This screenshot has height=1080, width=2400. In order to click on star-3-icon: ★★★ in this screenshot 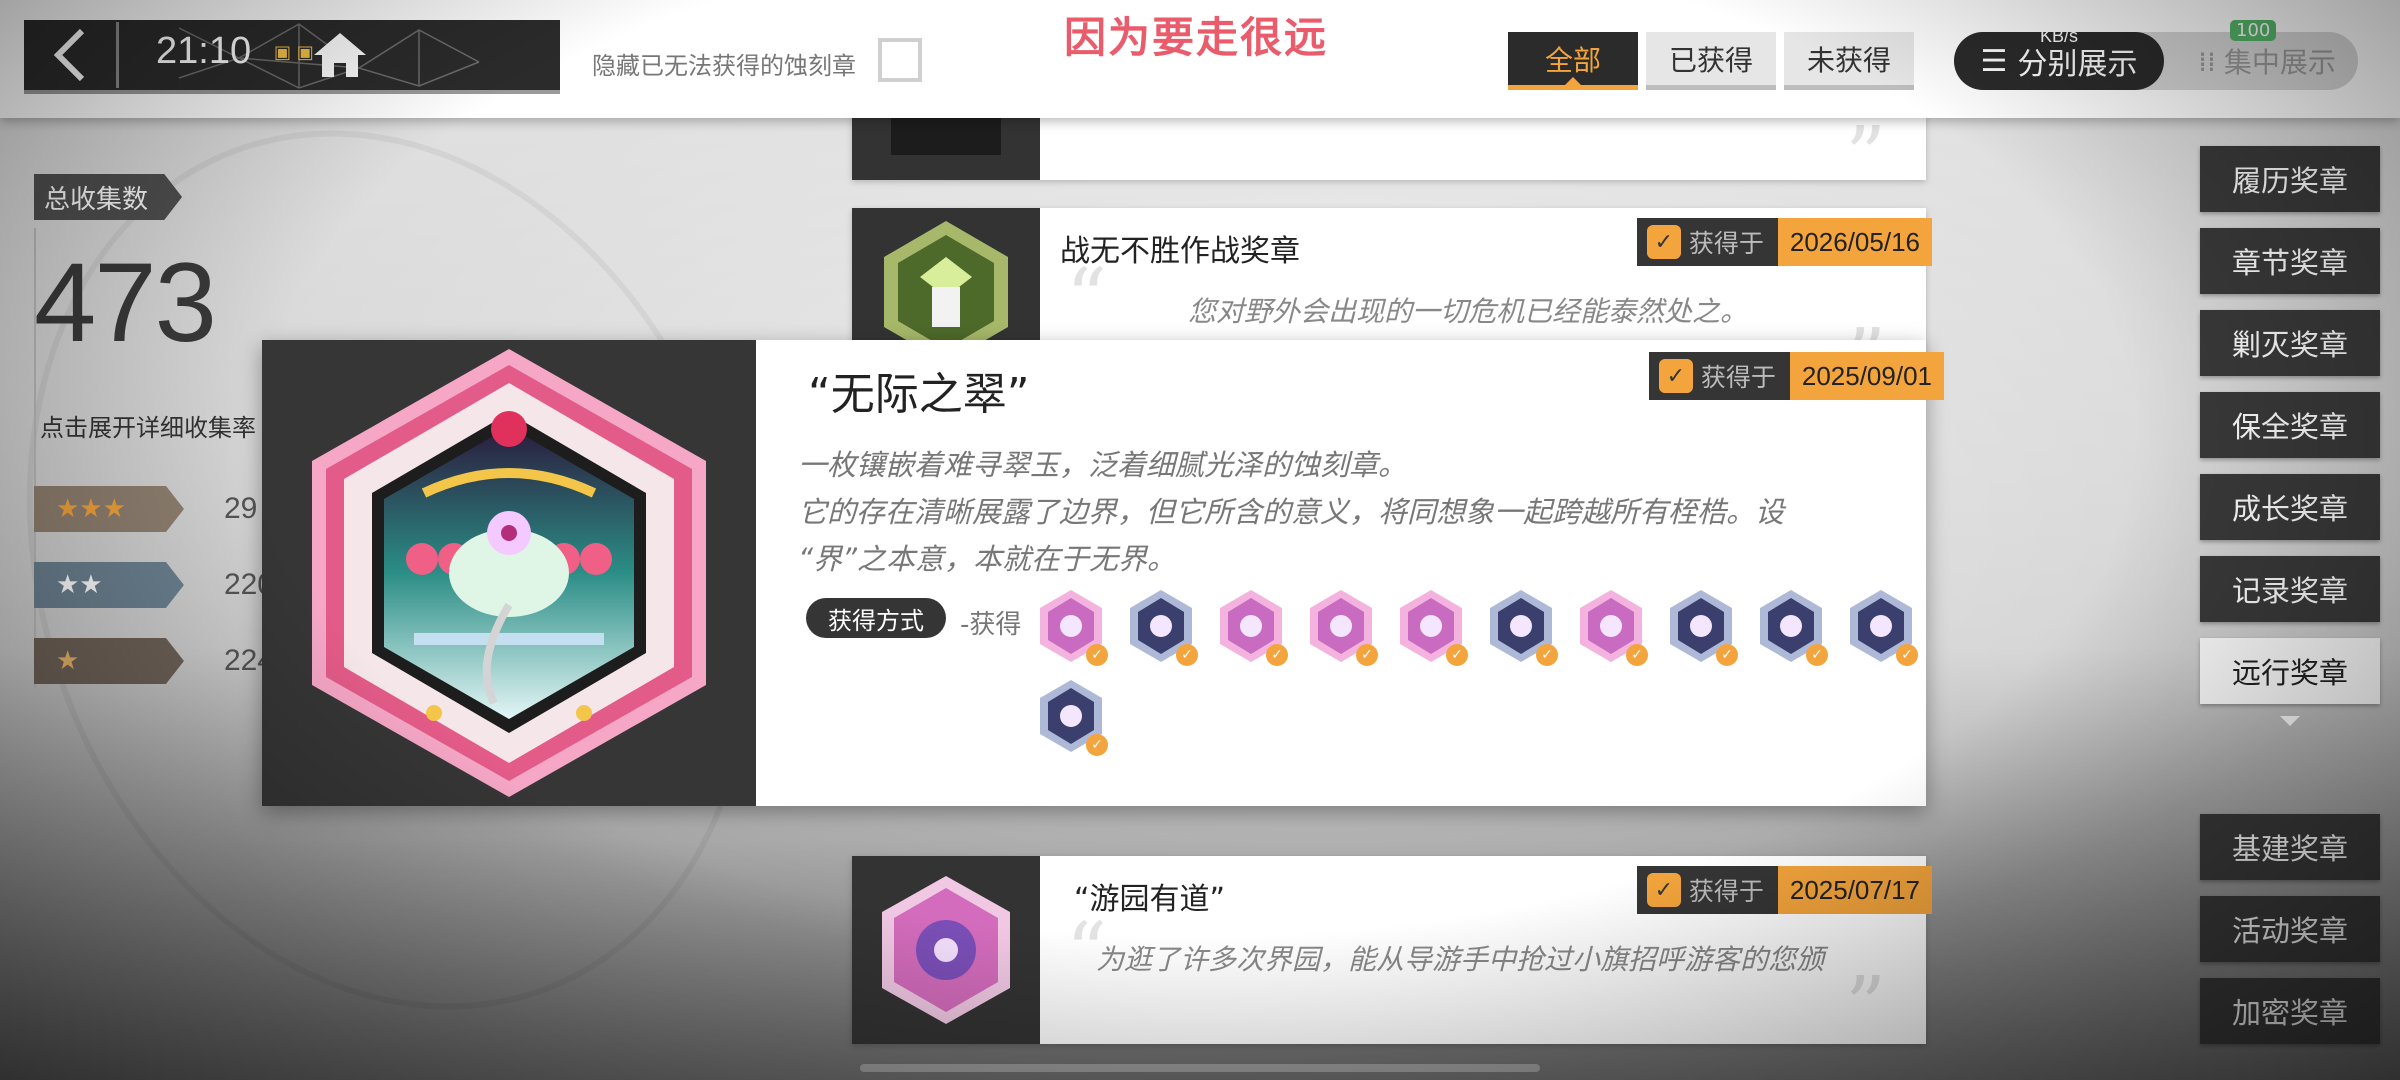, I will do `click(109, 509)`.